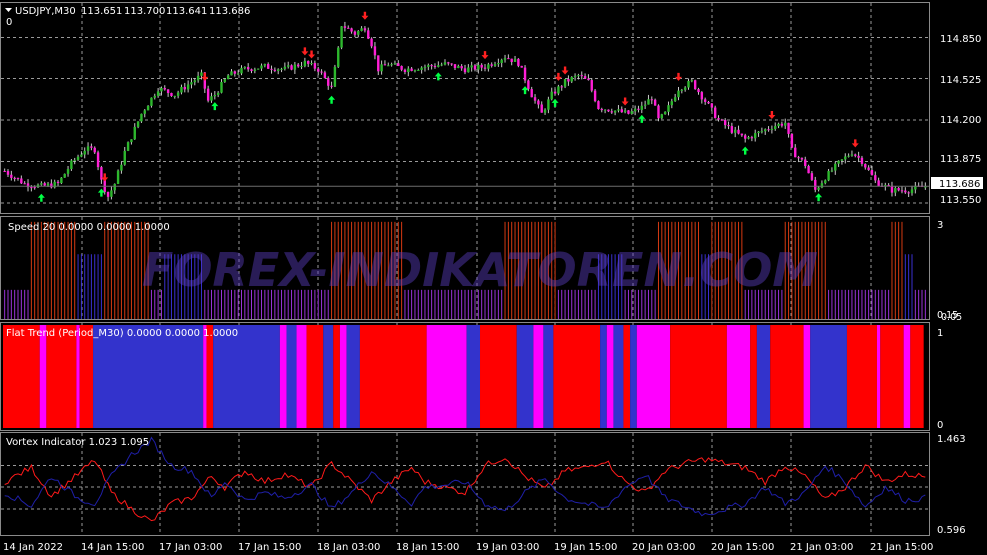 This screenshot has height=555, width=987. Describe the element at coordinates (186, 11) in the screenshot. I see `ohlc-low: 113.641` at that location.